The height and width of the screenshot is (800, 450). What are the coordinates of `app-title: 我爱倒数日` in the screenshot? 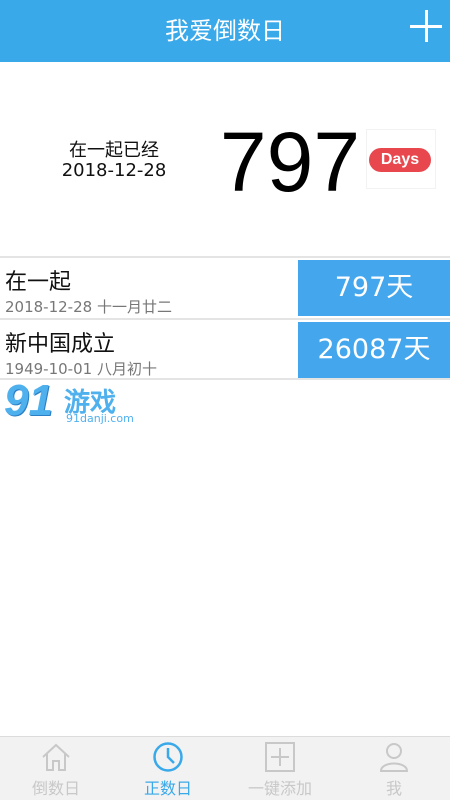 It's located at (225, 31).